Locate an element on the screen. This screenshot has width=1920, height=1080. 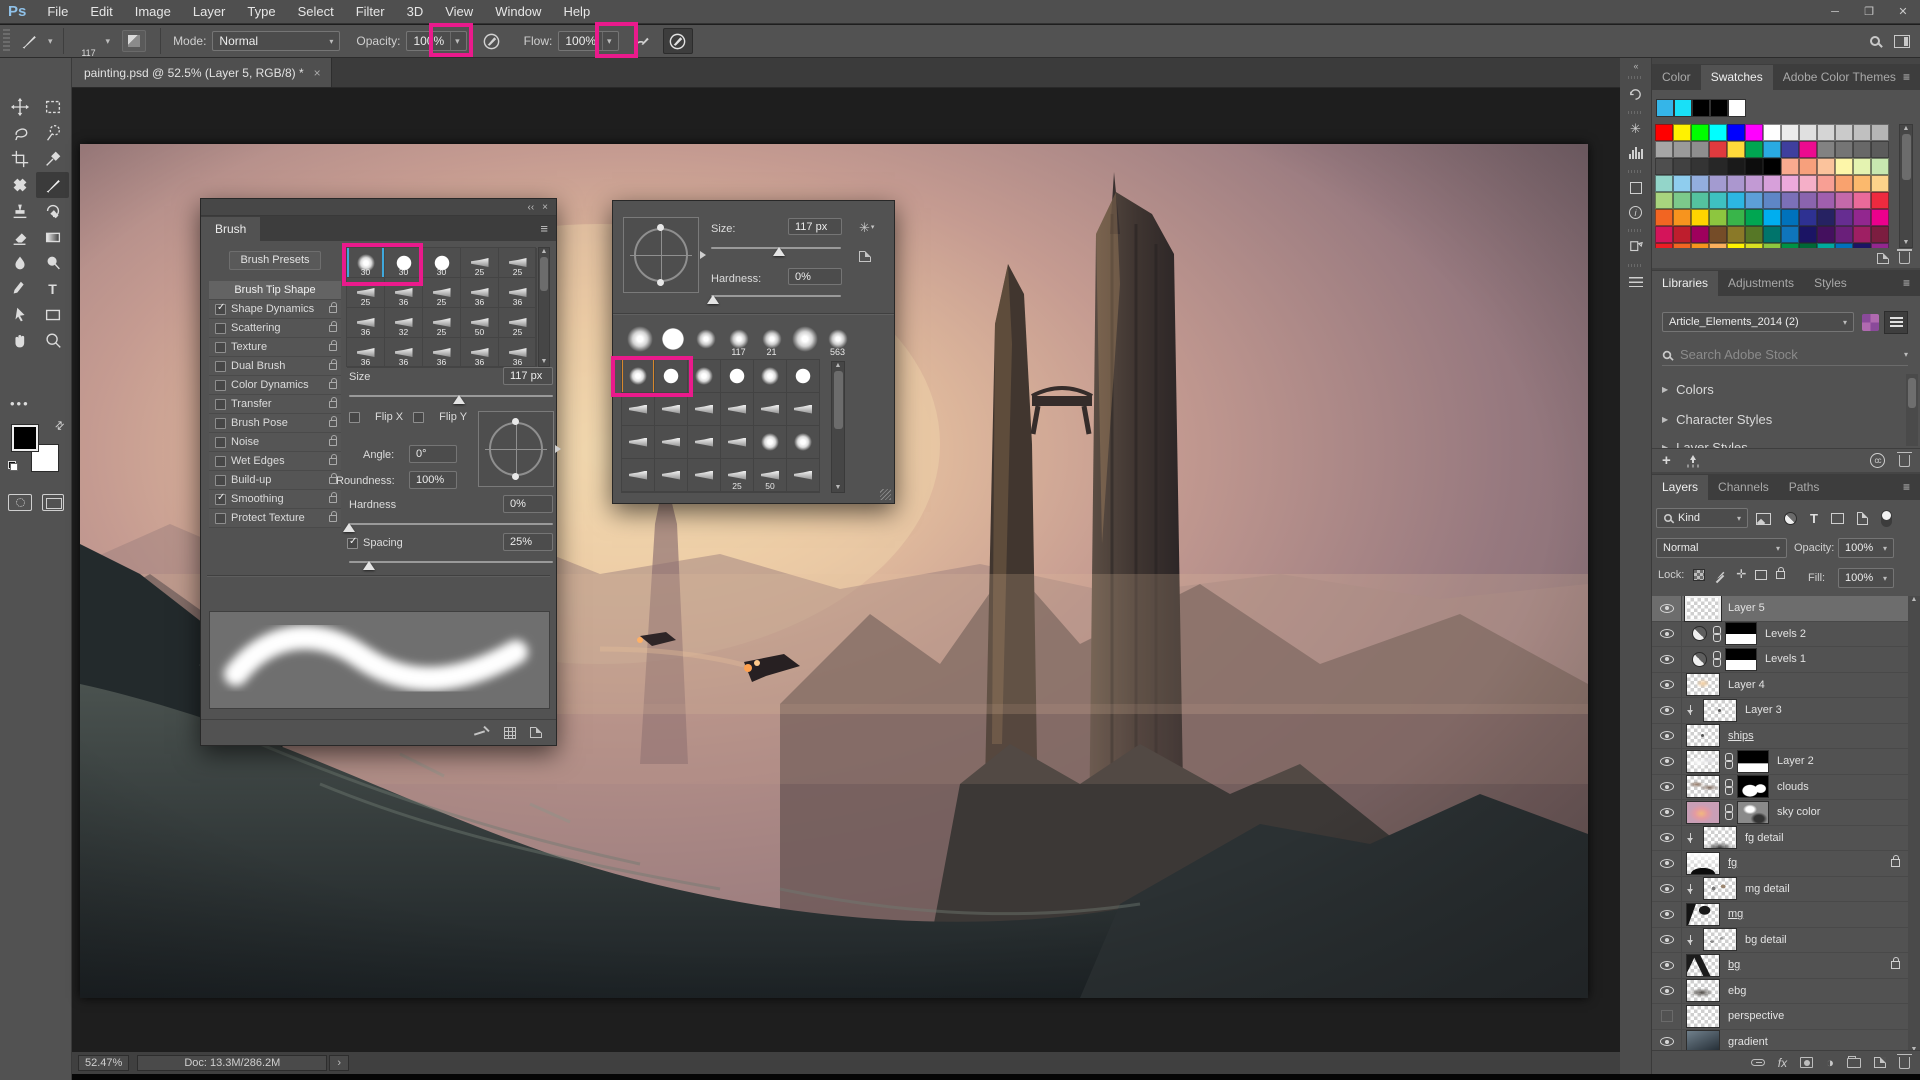
brush-presets-button: Brush Presets is located at coordinates (275, 260).